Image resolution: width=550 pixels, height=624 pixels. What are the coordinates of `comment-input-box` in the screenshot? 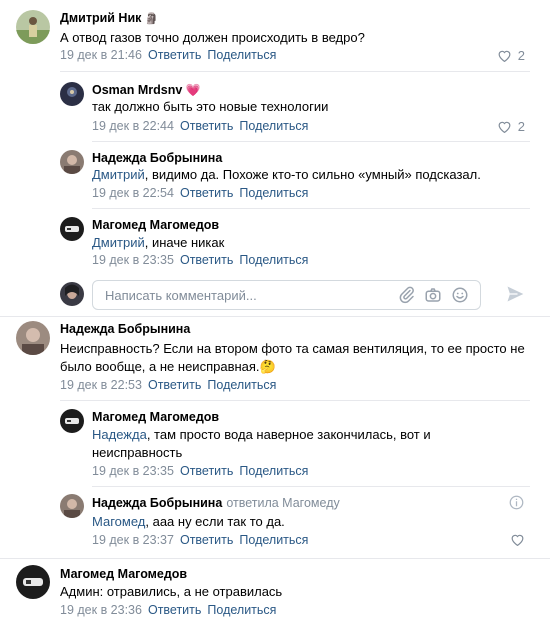 It's located at (286, 295).